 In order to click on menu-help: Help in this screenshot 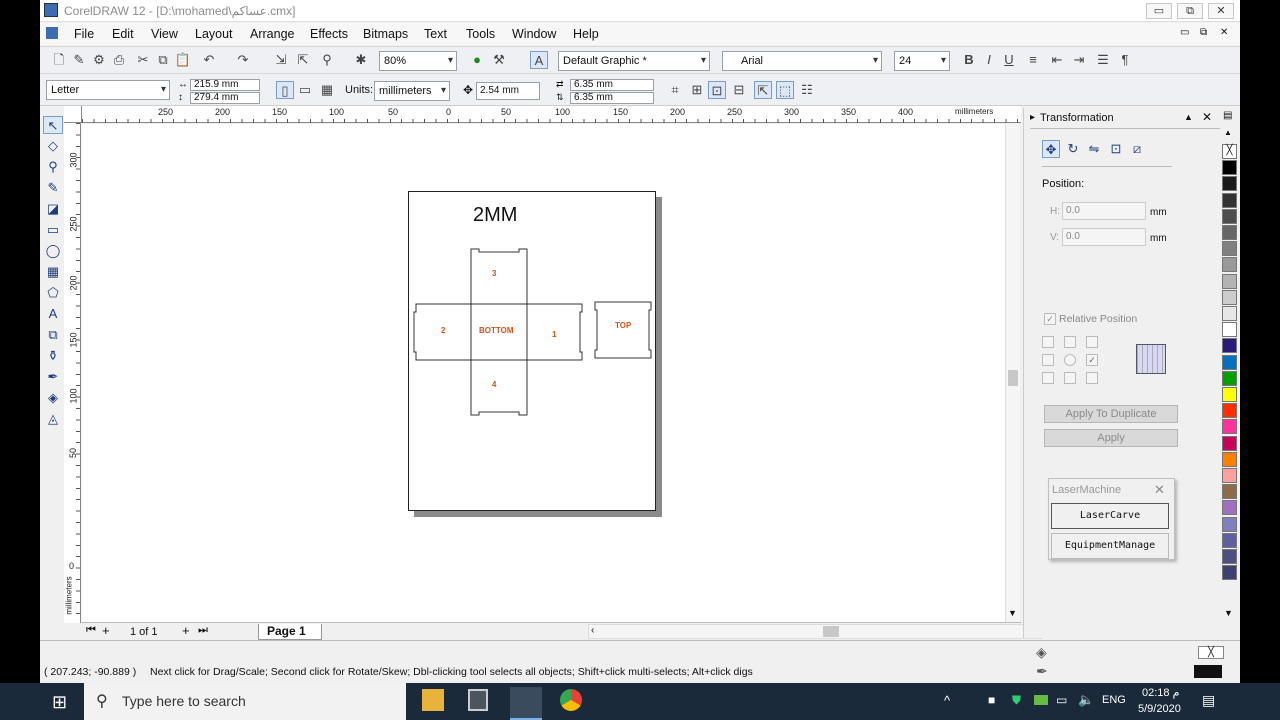, I will do `click(586, 34)`.